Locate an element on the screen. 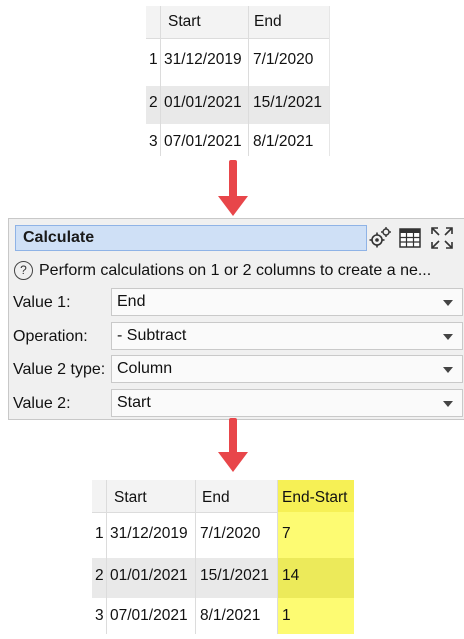  value1-dropdown: End is located at coordinates (287, 302).